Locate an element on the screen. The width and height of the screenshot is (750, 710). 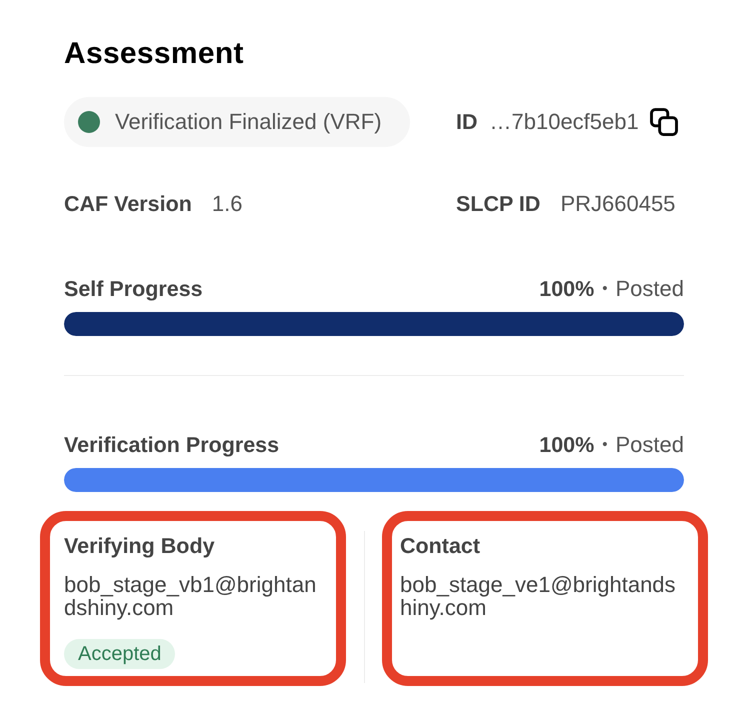
status-text: Verification Finalized (VRF) is located at coordinates (248, 122).